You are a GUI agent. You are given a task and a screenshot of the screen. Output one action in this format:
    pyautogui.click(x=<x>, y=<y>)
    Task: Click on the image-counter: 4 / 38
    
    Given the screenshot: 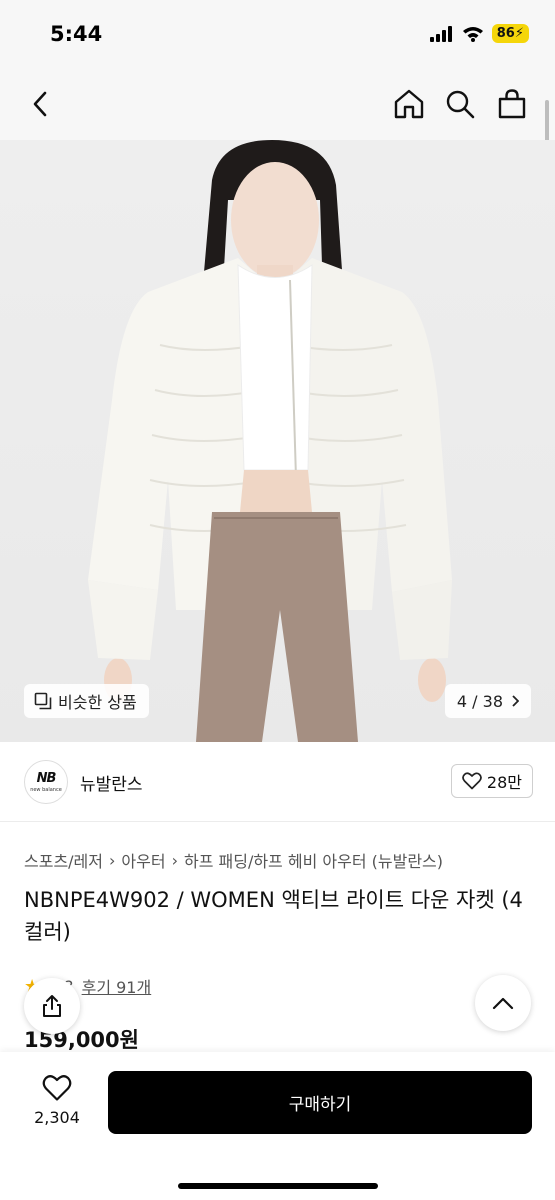 What is the action you would take?
    pyautogui.click(x=487, y=701)
    